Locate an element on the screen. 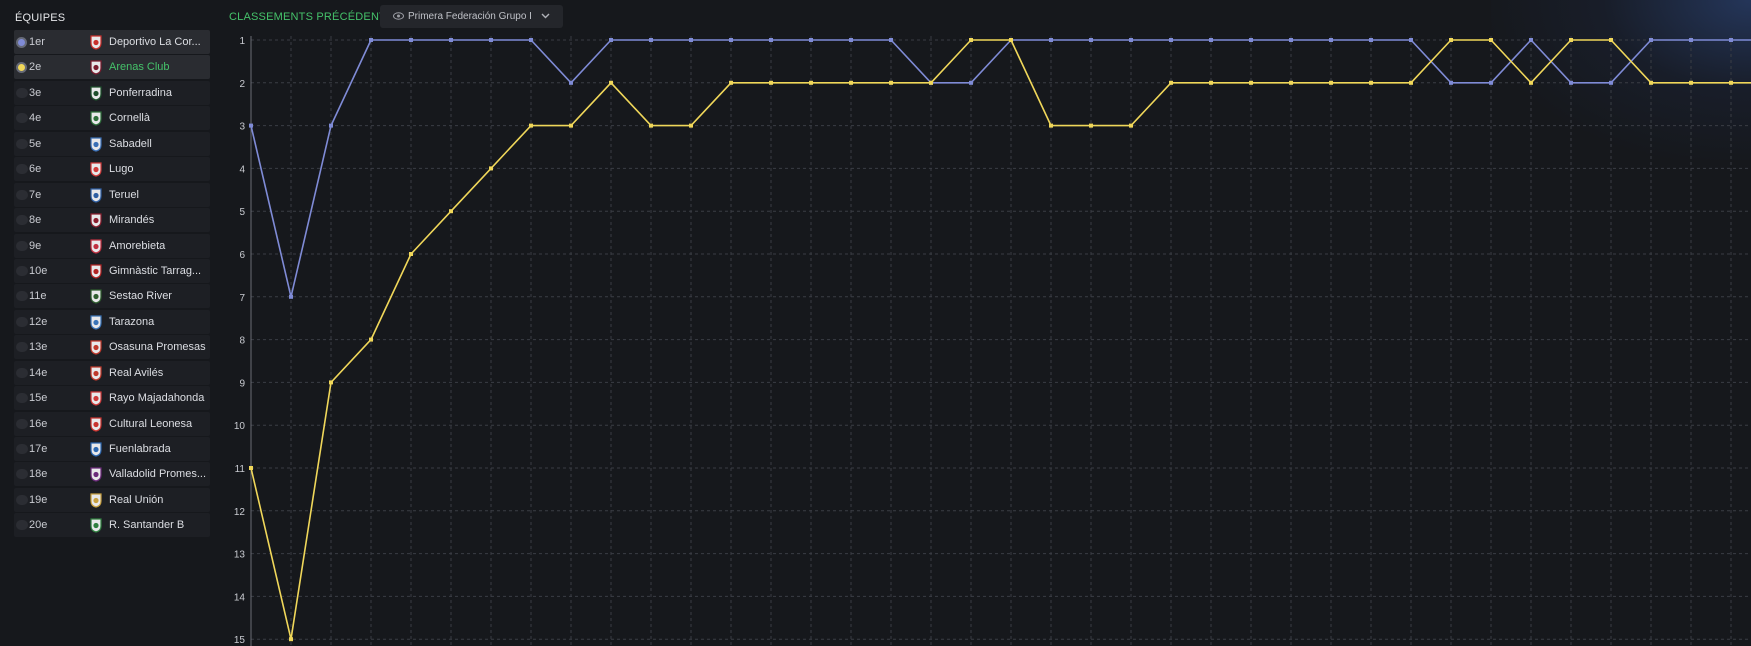 The height and width of the screenshot is (646, 1751). y-tick-label: 12 is located at coordinates (240, 512).